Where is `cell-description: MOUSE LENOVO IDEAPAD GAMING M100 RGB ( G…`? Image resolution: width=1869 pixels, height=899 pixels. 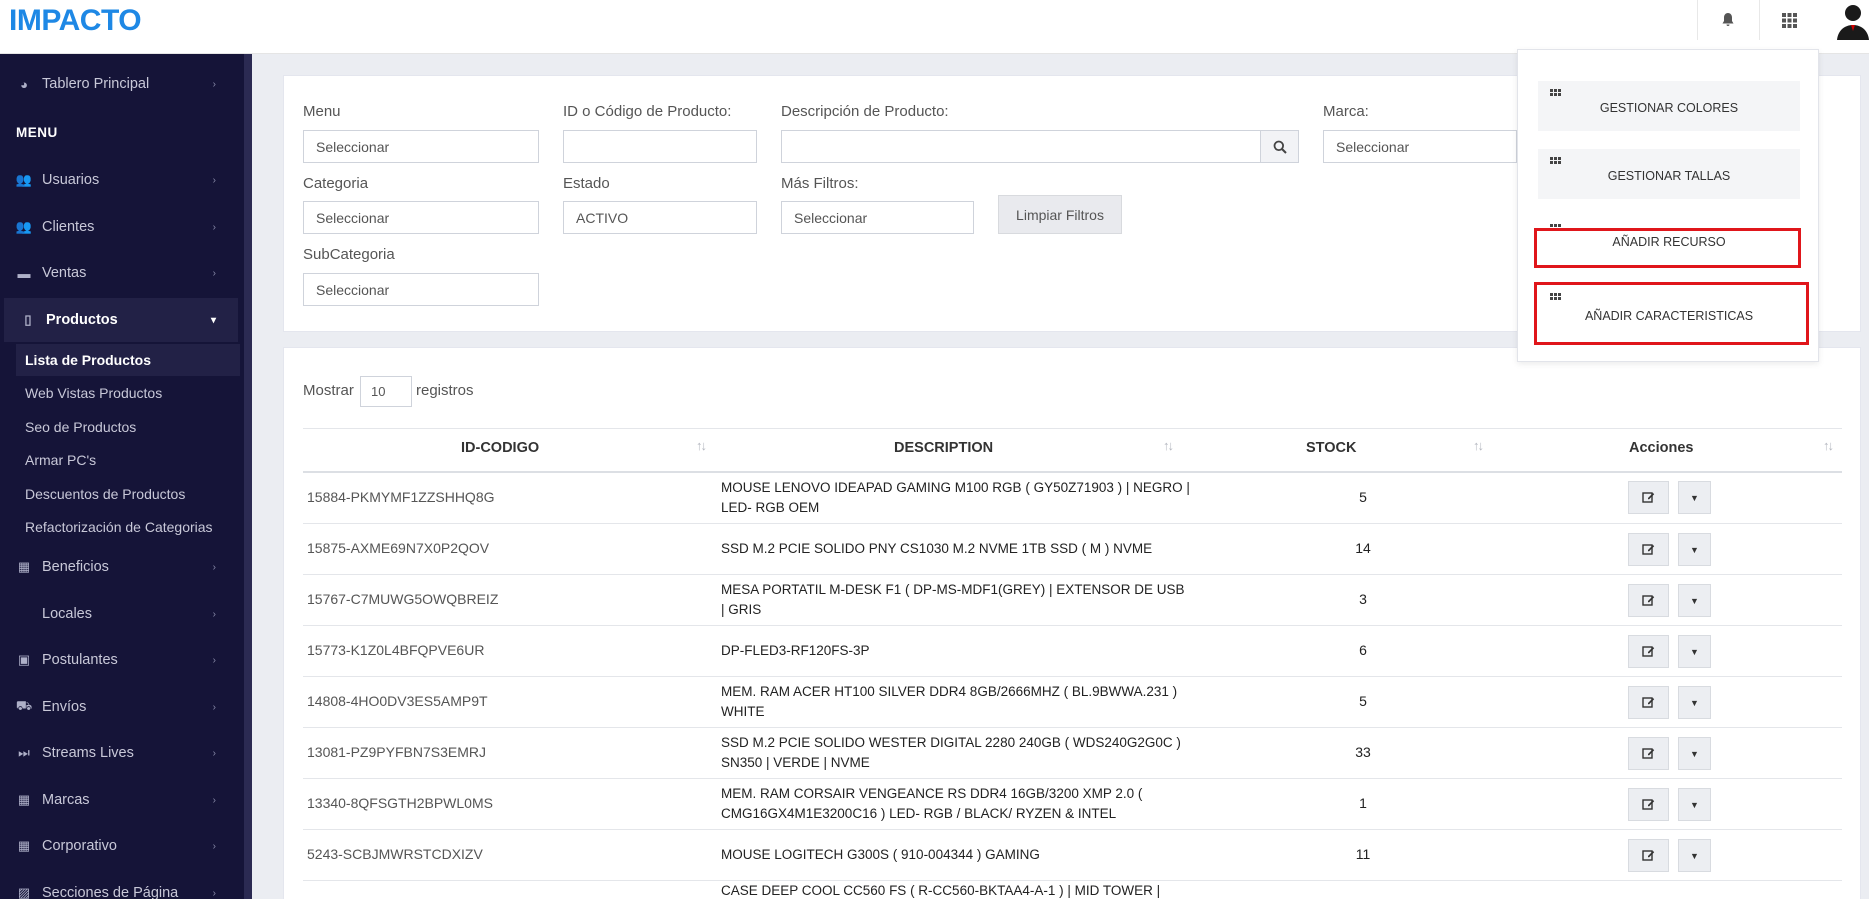 cell-description: MOUSE LENOVO IDEAPAD GAMING M100 RGB ( G… is located at coordinates (955, 497).